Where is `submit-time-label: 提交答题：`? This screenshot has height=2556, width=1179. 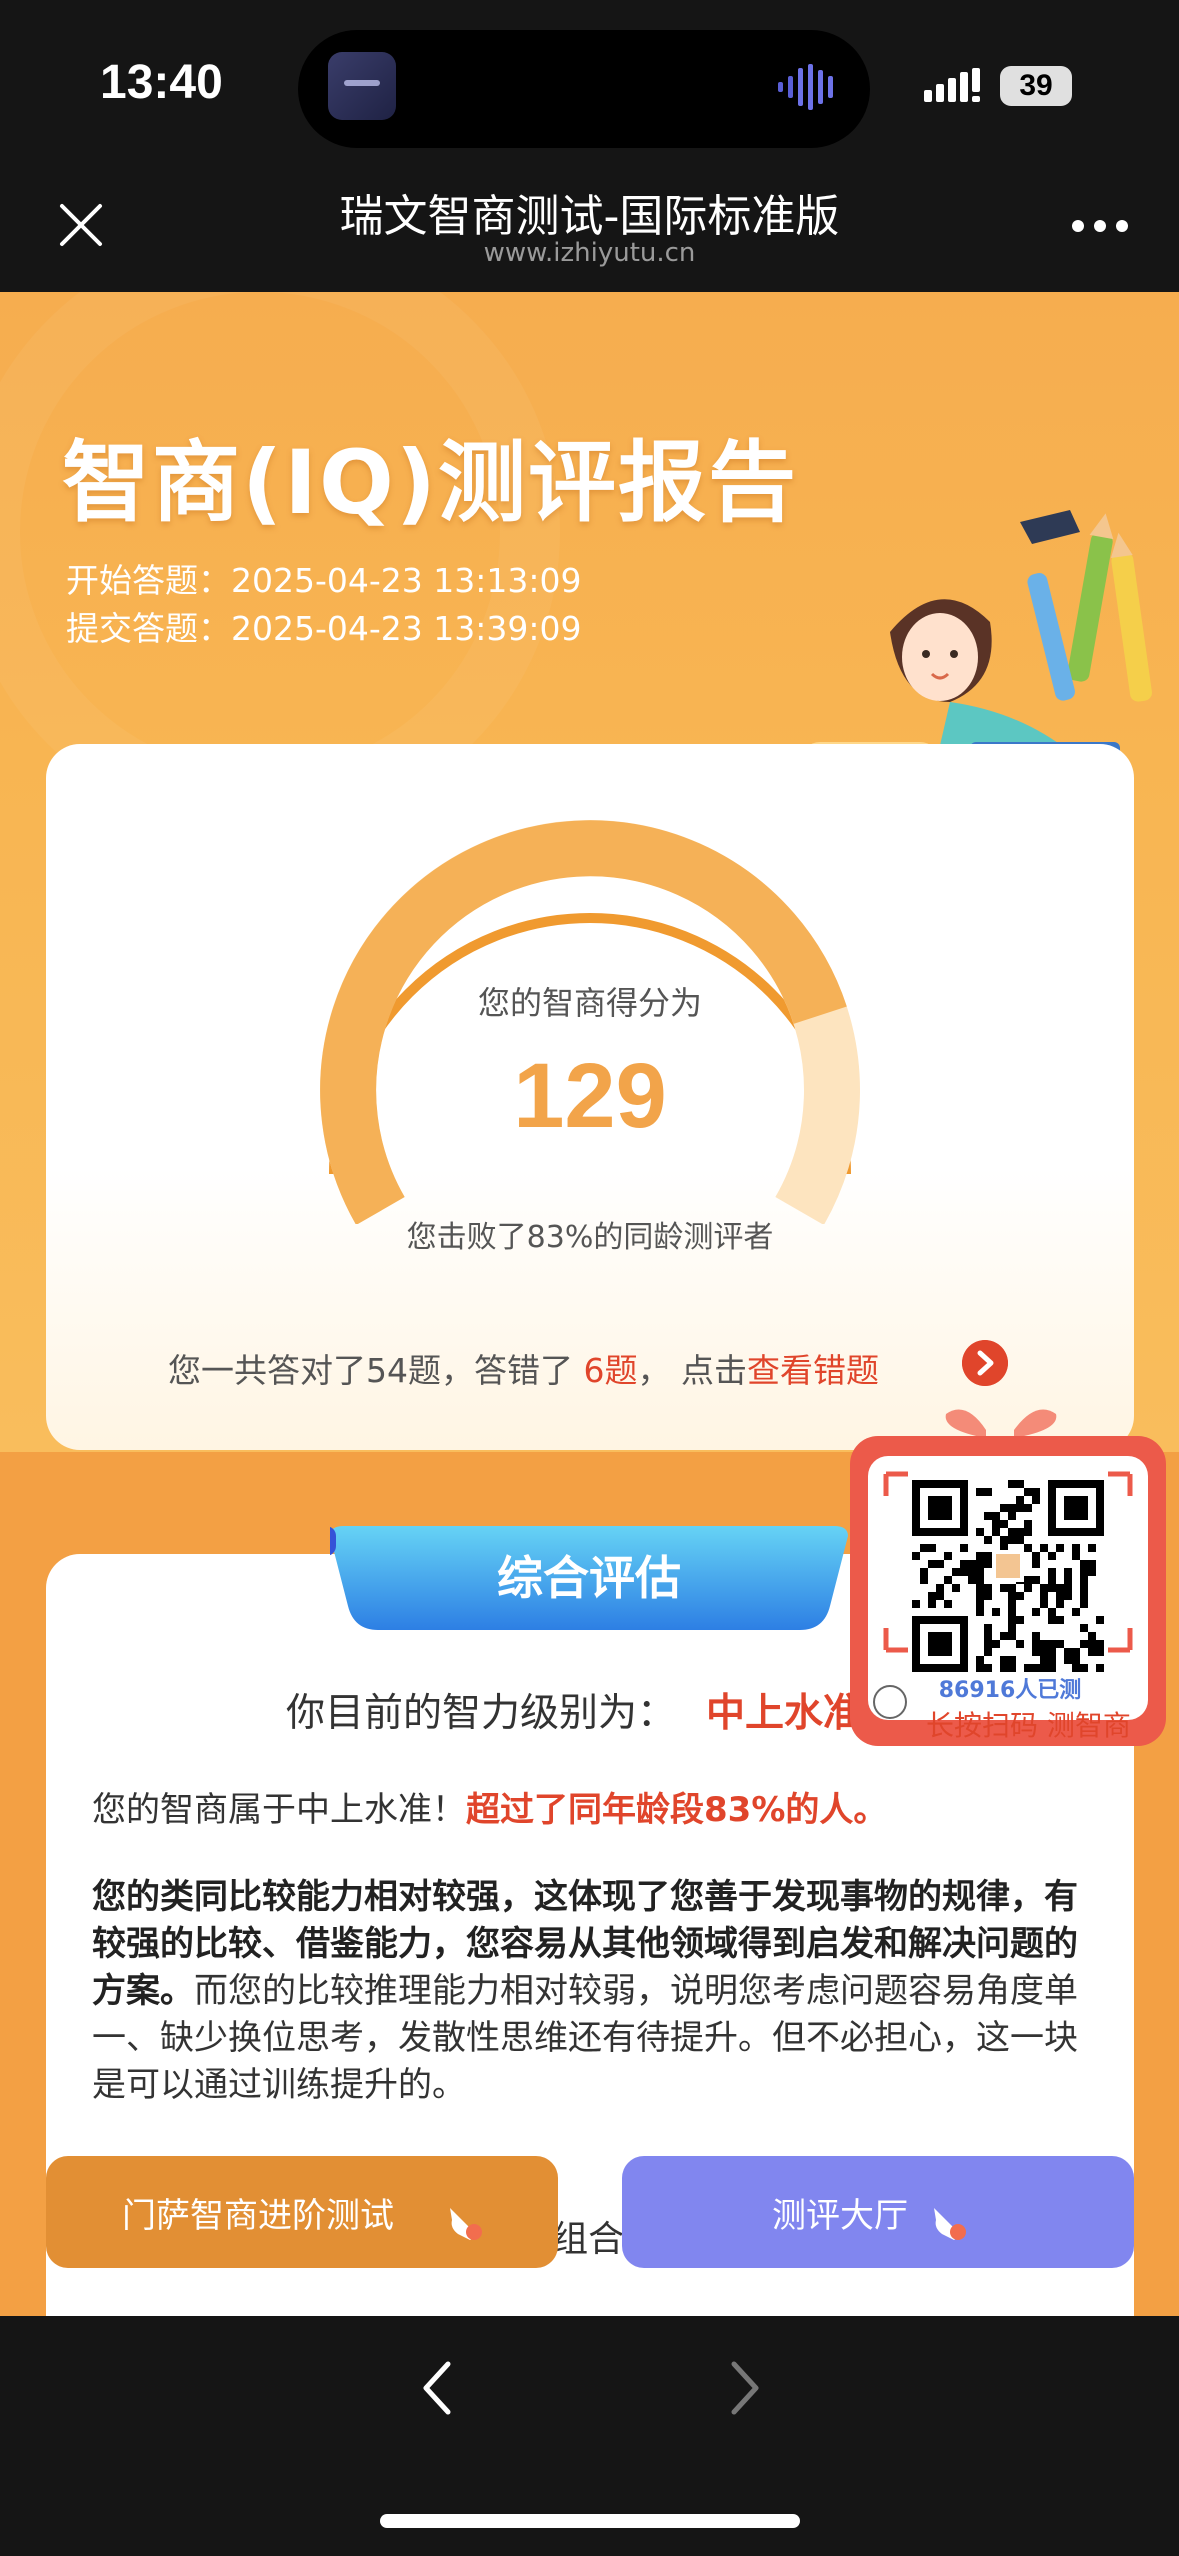
submit-time-label: 提交答题： is located at coordinates (148, 628).